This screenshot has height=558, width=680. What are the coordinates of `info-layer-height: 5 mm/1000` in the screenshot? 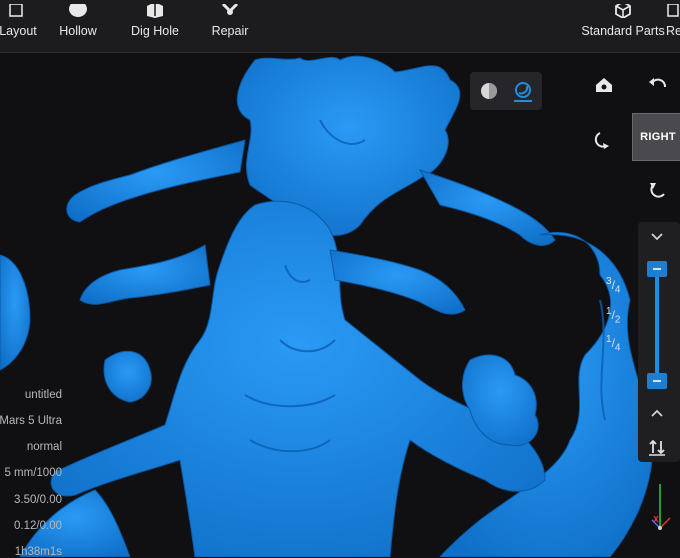 It's located at (33, 473).